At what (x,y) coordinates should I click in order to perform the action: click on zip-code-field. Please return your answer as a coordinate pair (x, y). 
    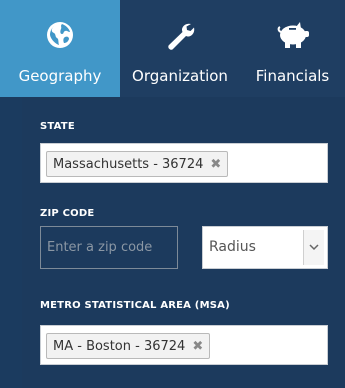
    Looking at the image, I should click on (109, 247).